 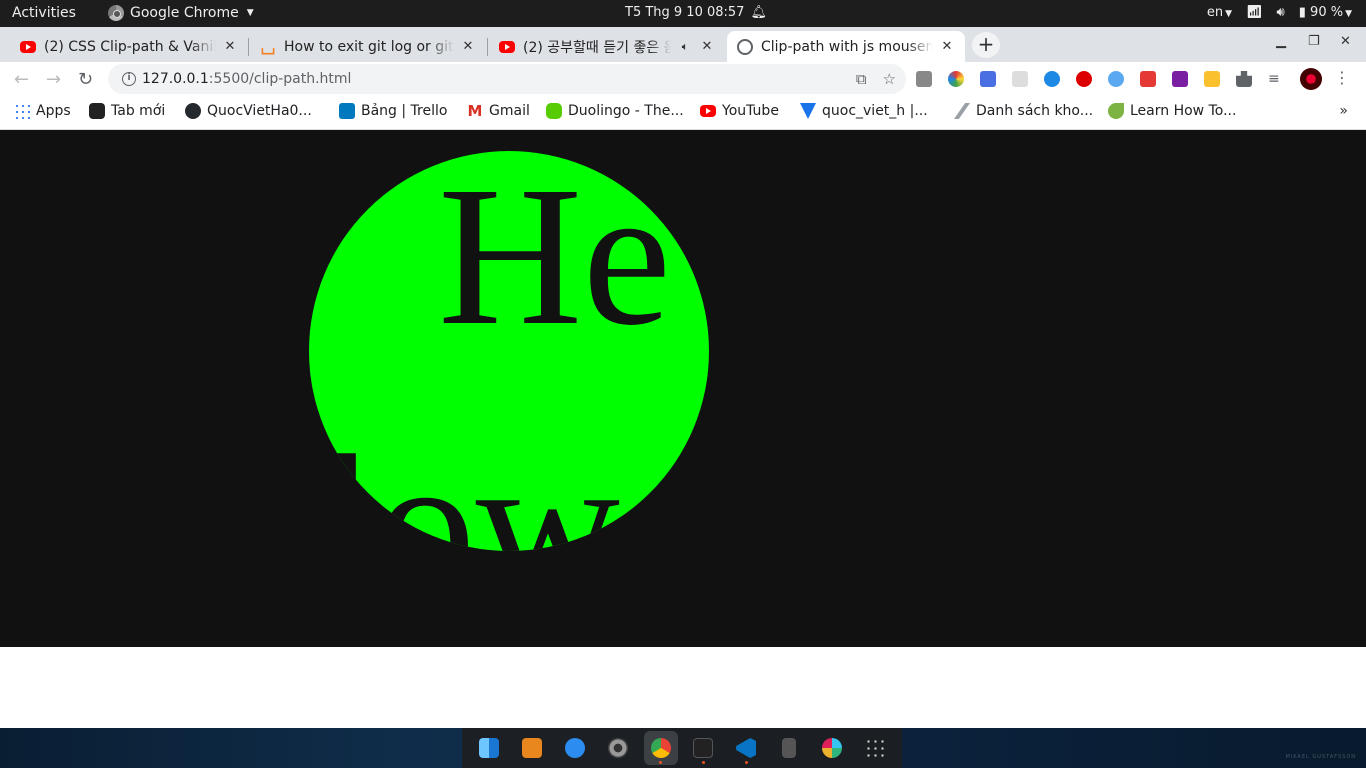 I want to click on app-name: Google Chrome, so click(x=184, y=13).